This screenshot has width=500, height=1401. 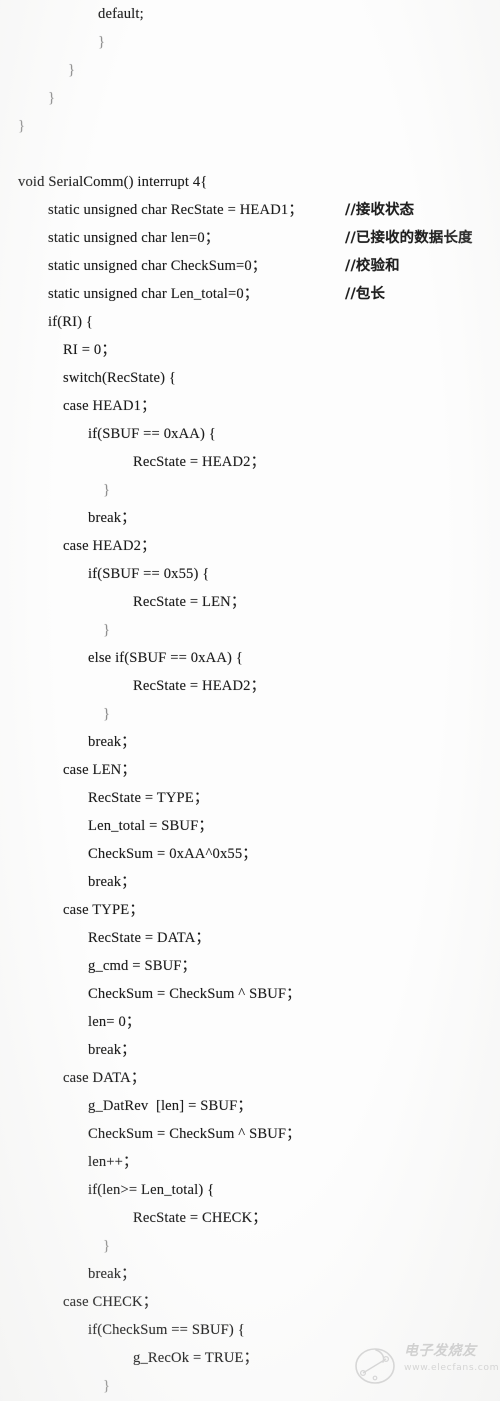 I want to click on code-comment: //包长, so click(x=365, y=294).